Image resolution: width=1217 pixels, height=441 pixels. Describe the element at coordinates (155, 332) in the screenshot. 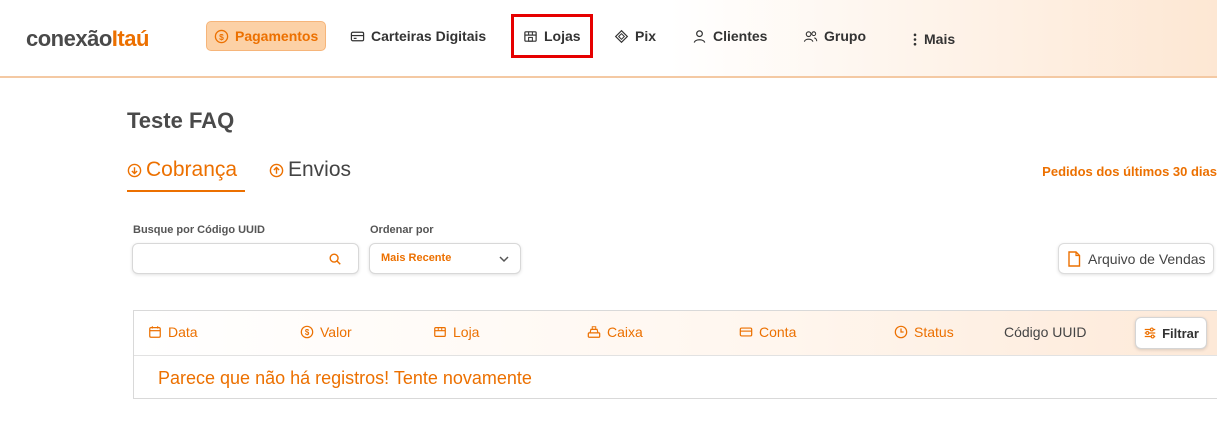

I see `calendar-icon` at that location.